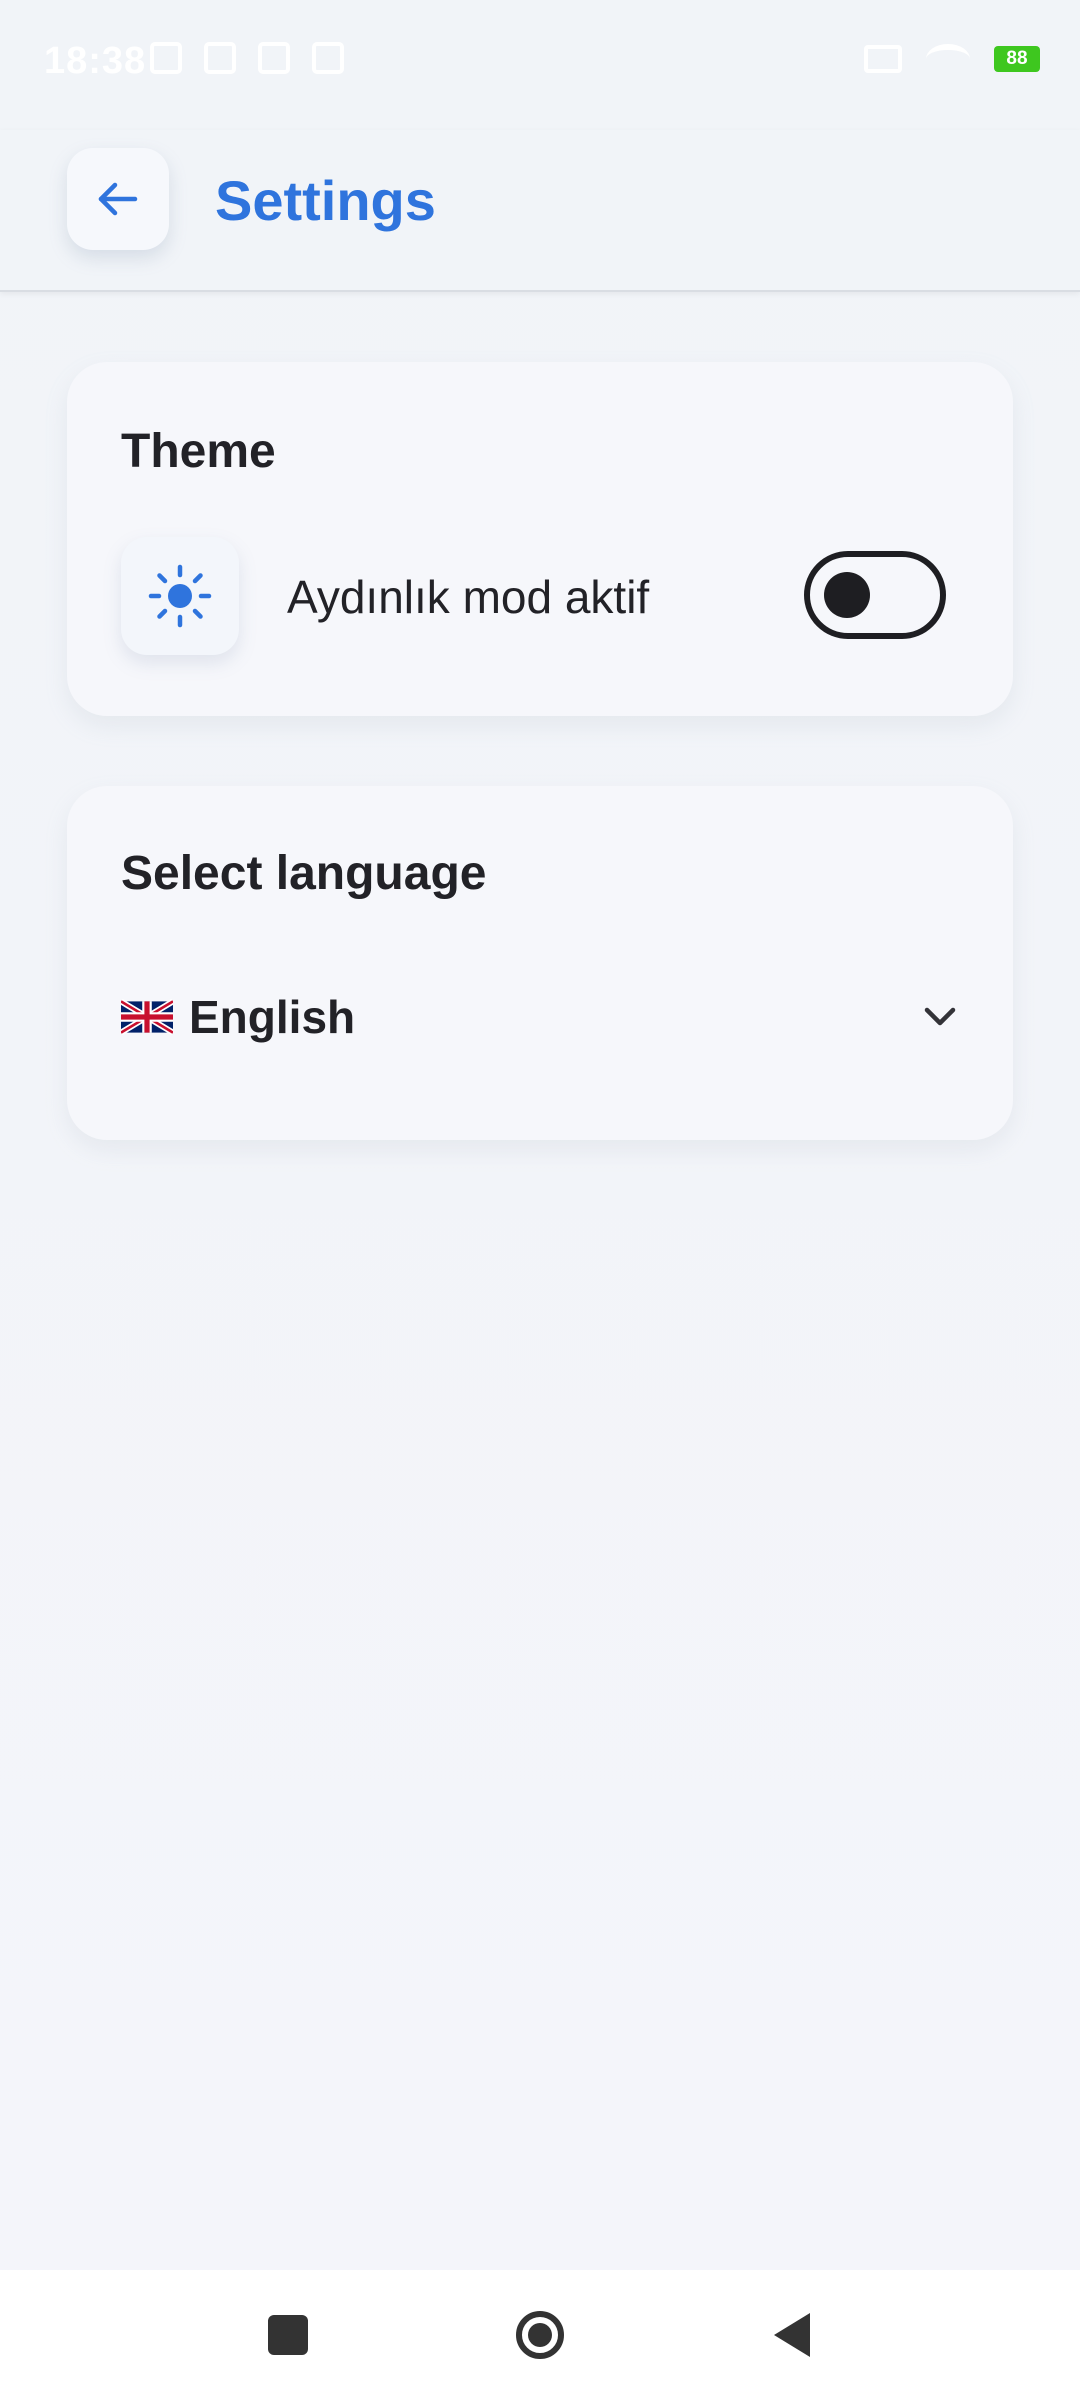  I want to click on home-icon, so click(540, 2335).